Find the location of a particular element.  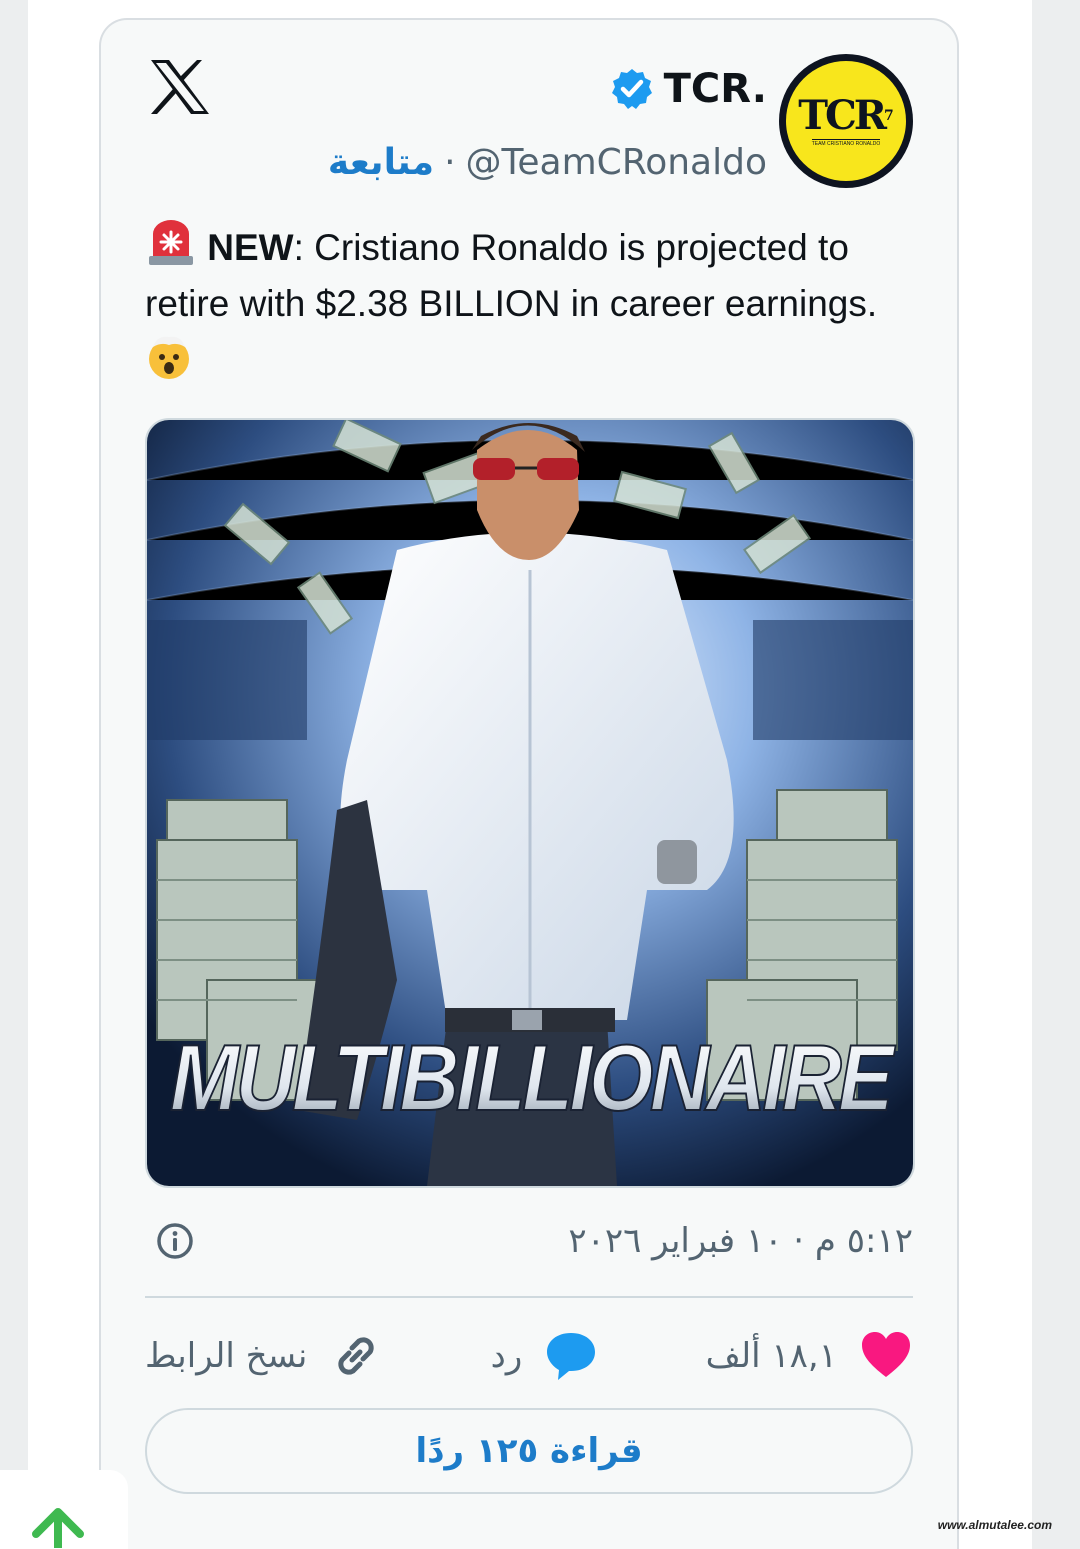

read-replies-button: قراءة ١٢٥ ردًا is located at coordinates (529, 1451).